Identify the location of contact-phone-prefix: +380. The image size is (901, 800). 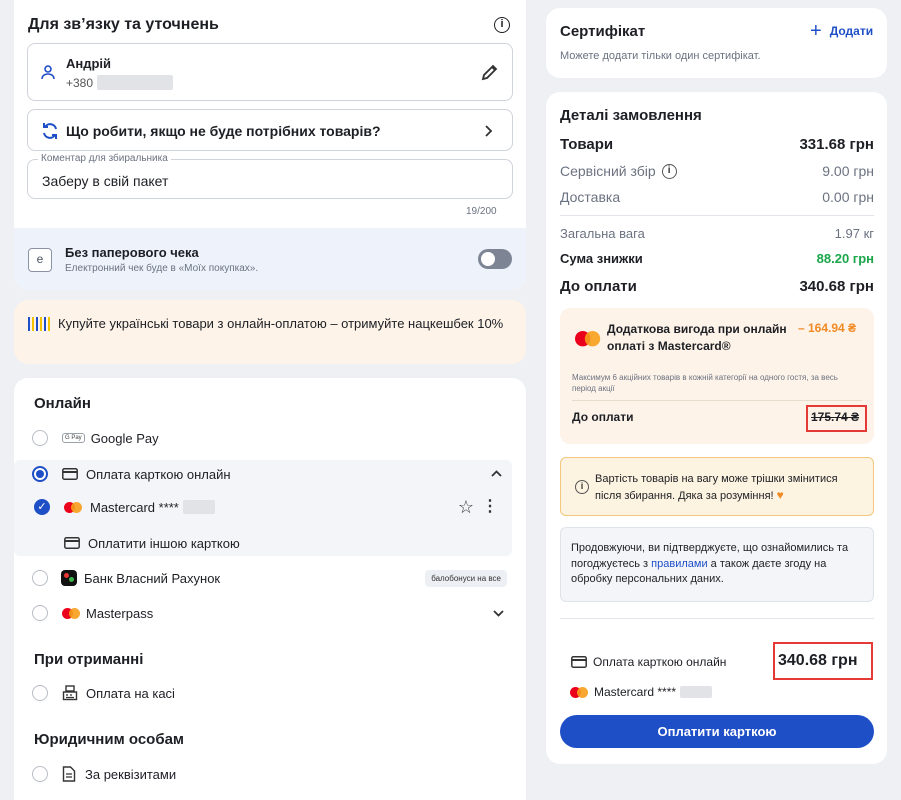
(80, 82).